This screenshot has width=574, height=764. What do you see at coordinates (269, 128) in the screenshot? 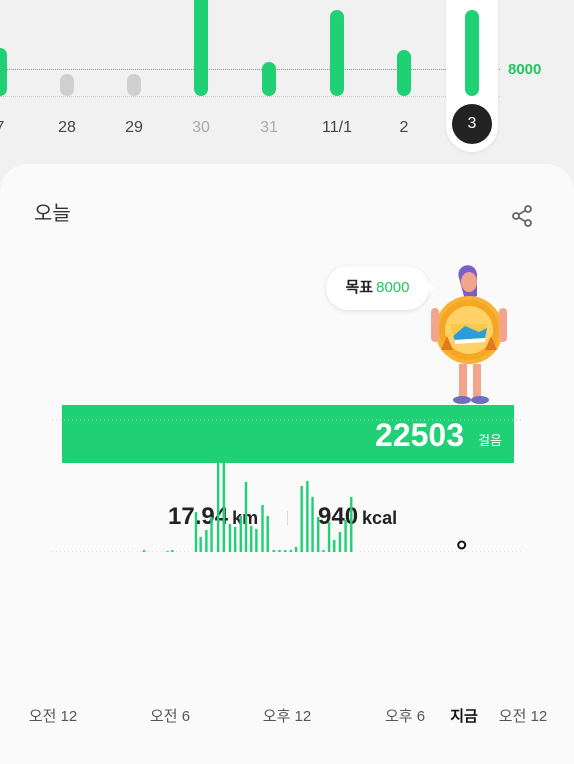
I see `weekly-day-label: 31` at bounding box center [269, 128].